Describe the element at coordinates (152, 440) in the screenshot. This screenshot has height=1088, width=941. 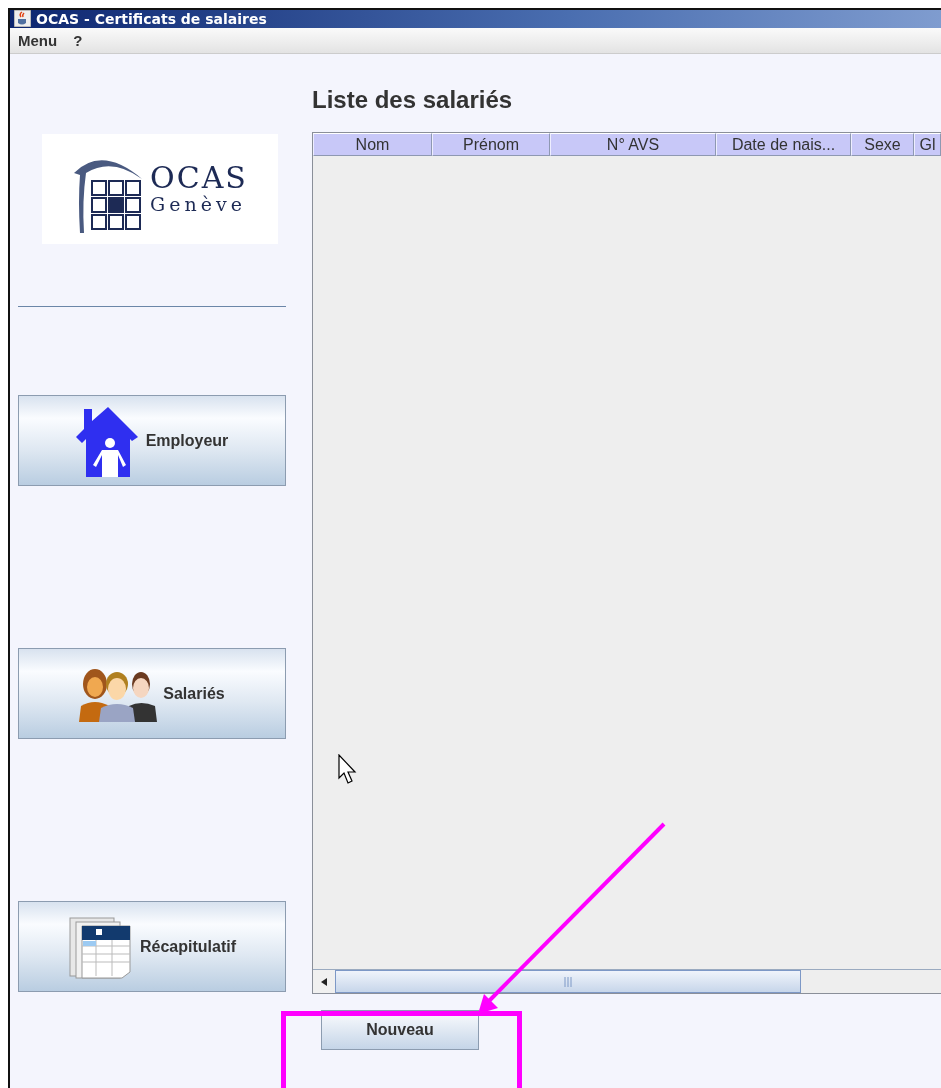
I see `sidebar-button: Employeur` at that location.